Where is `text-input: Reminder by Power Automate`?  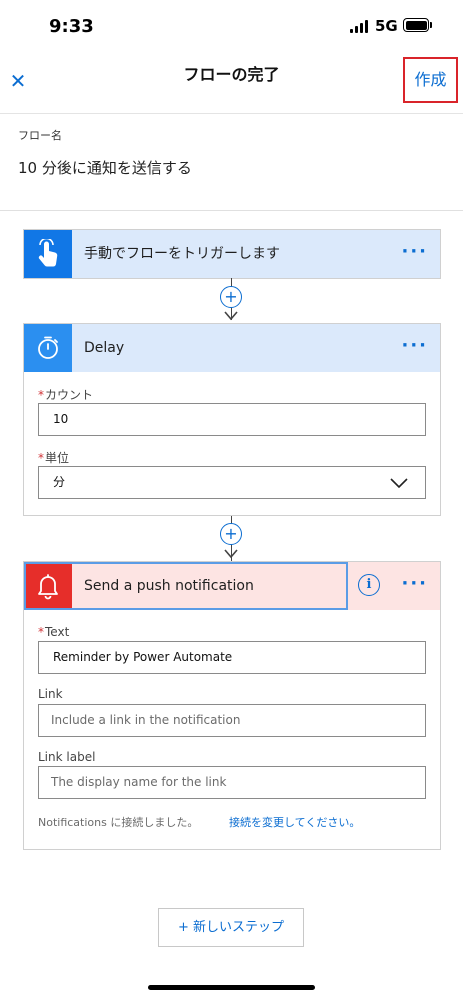
text-input: Reminder by Power Automate is located at coordinates (232, 657).